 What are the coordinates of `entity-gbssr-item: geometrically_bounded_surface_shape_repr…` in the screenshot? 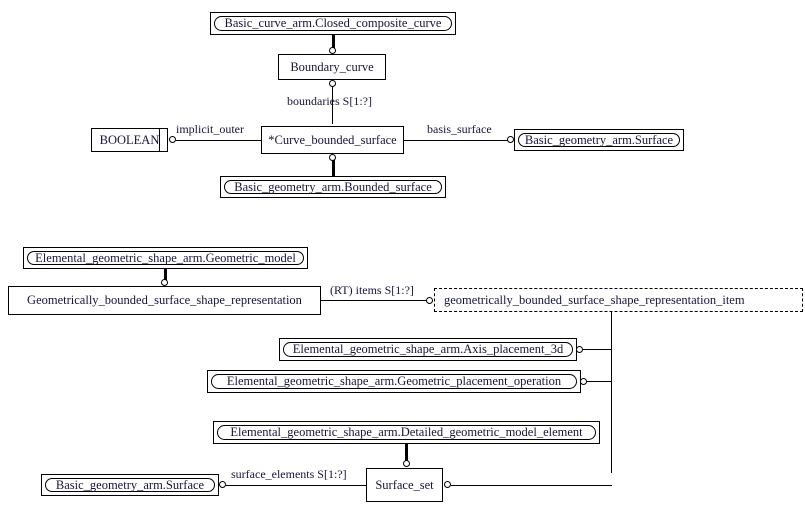 It's located at (618, 300).